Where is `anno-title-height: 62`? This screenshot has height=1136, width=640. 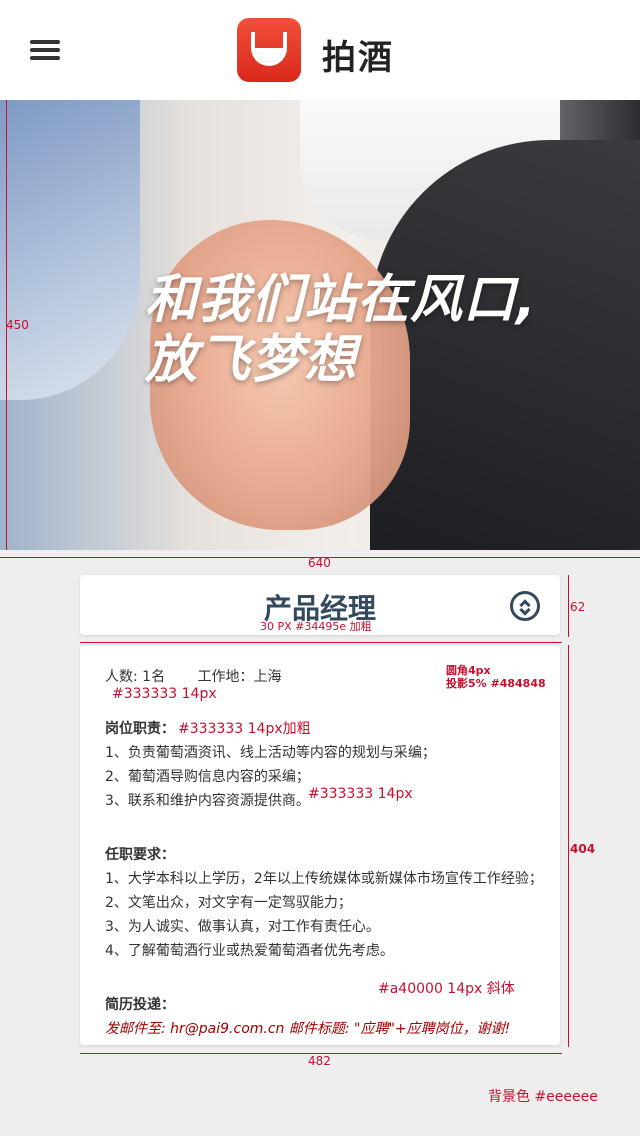
anno-title-height: 62 is located at coordinates (578, 607).